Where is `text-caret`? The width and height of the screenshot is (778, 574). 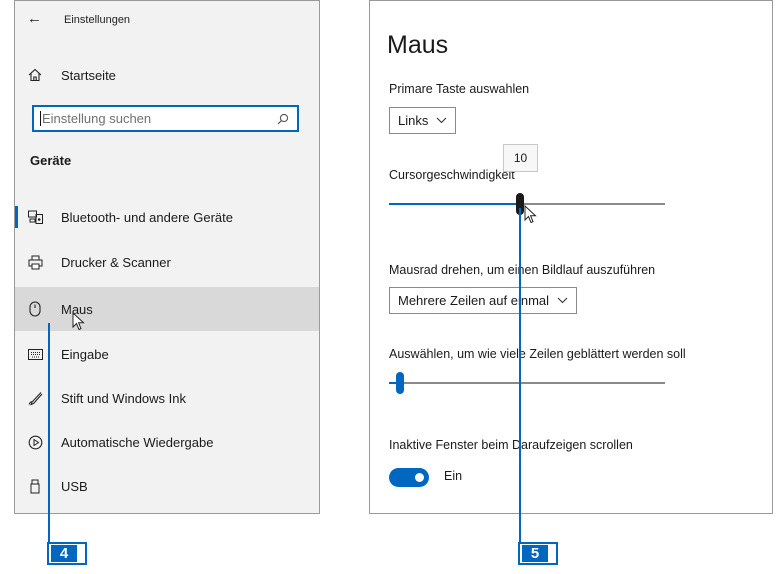 text-caret is located at coordinates (40, 118).